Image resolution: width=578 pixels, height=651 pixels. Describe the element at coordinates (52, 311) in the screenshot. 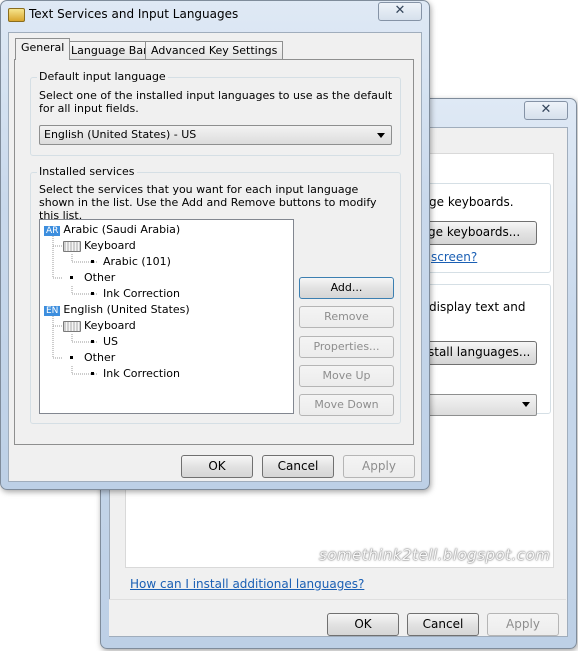

I see `language-badge: EN` at that location.